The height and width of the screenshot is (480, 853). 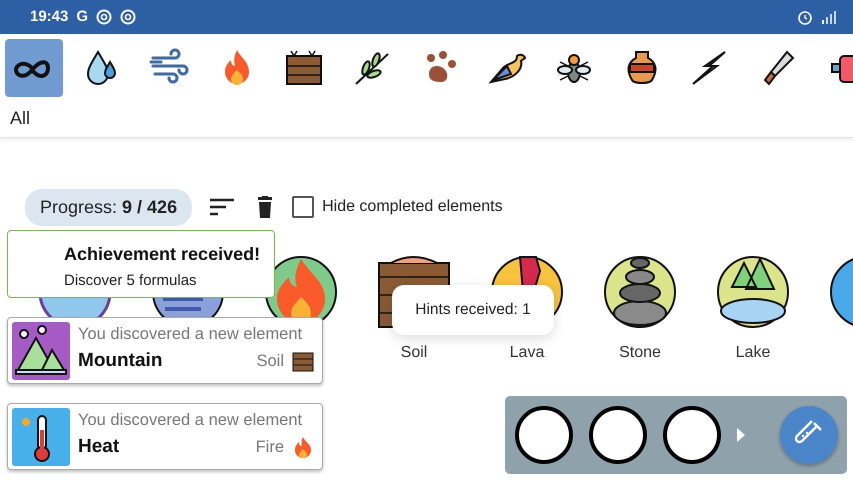 I want to click on category-tab, so click(x=34, y=68).